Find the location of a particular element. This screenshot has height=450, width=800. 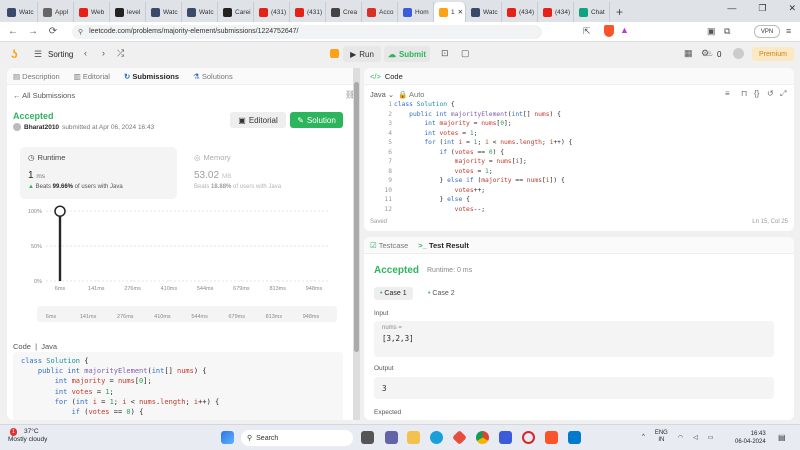

browser-tab: 1 ✕ is located at coordinates (450, 12).